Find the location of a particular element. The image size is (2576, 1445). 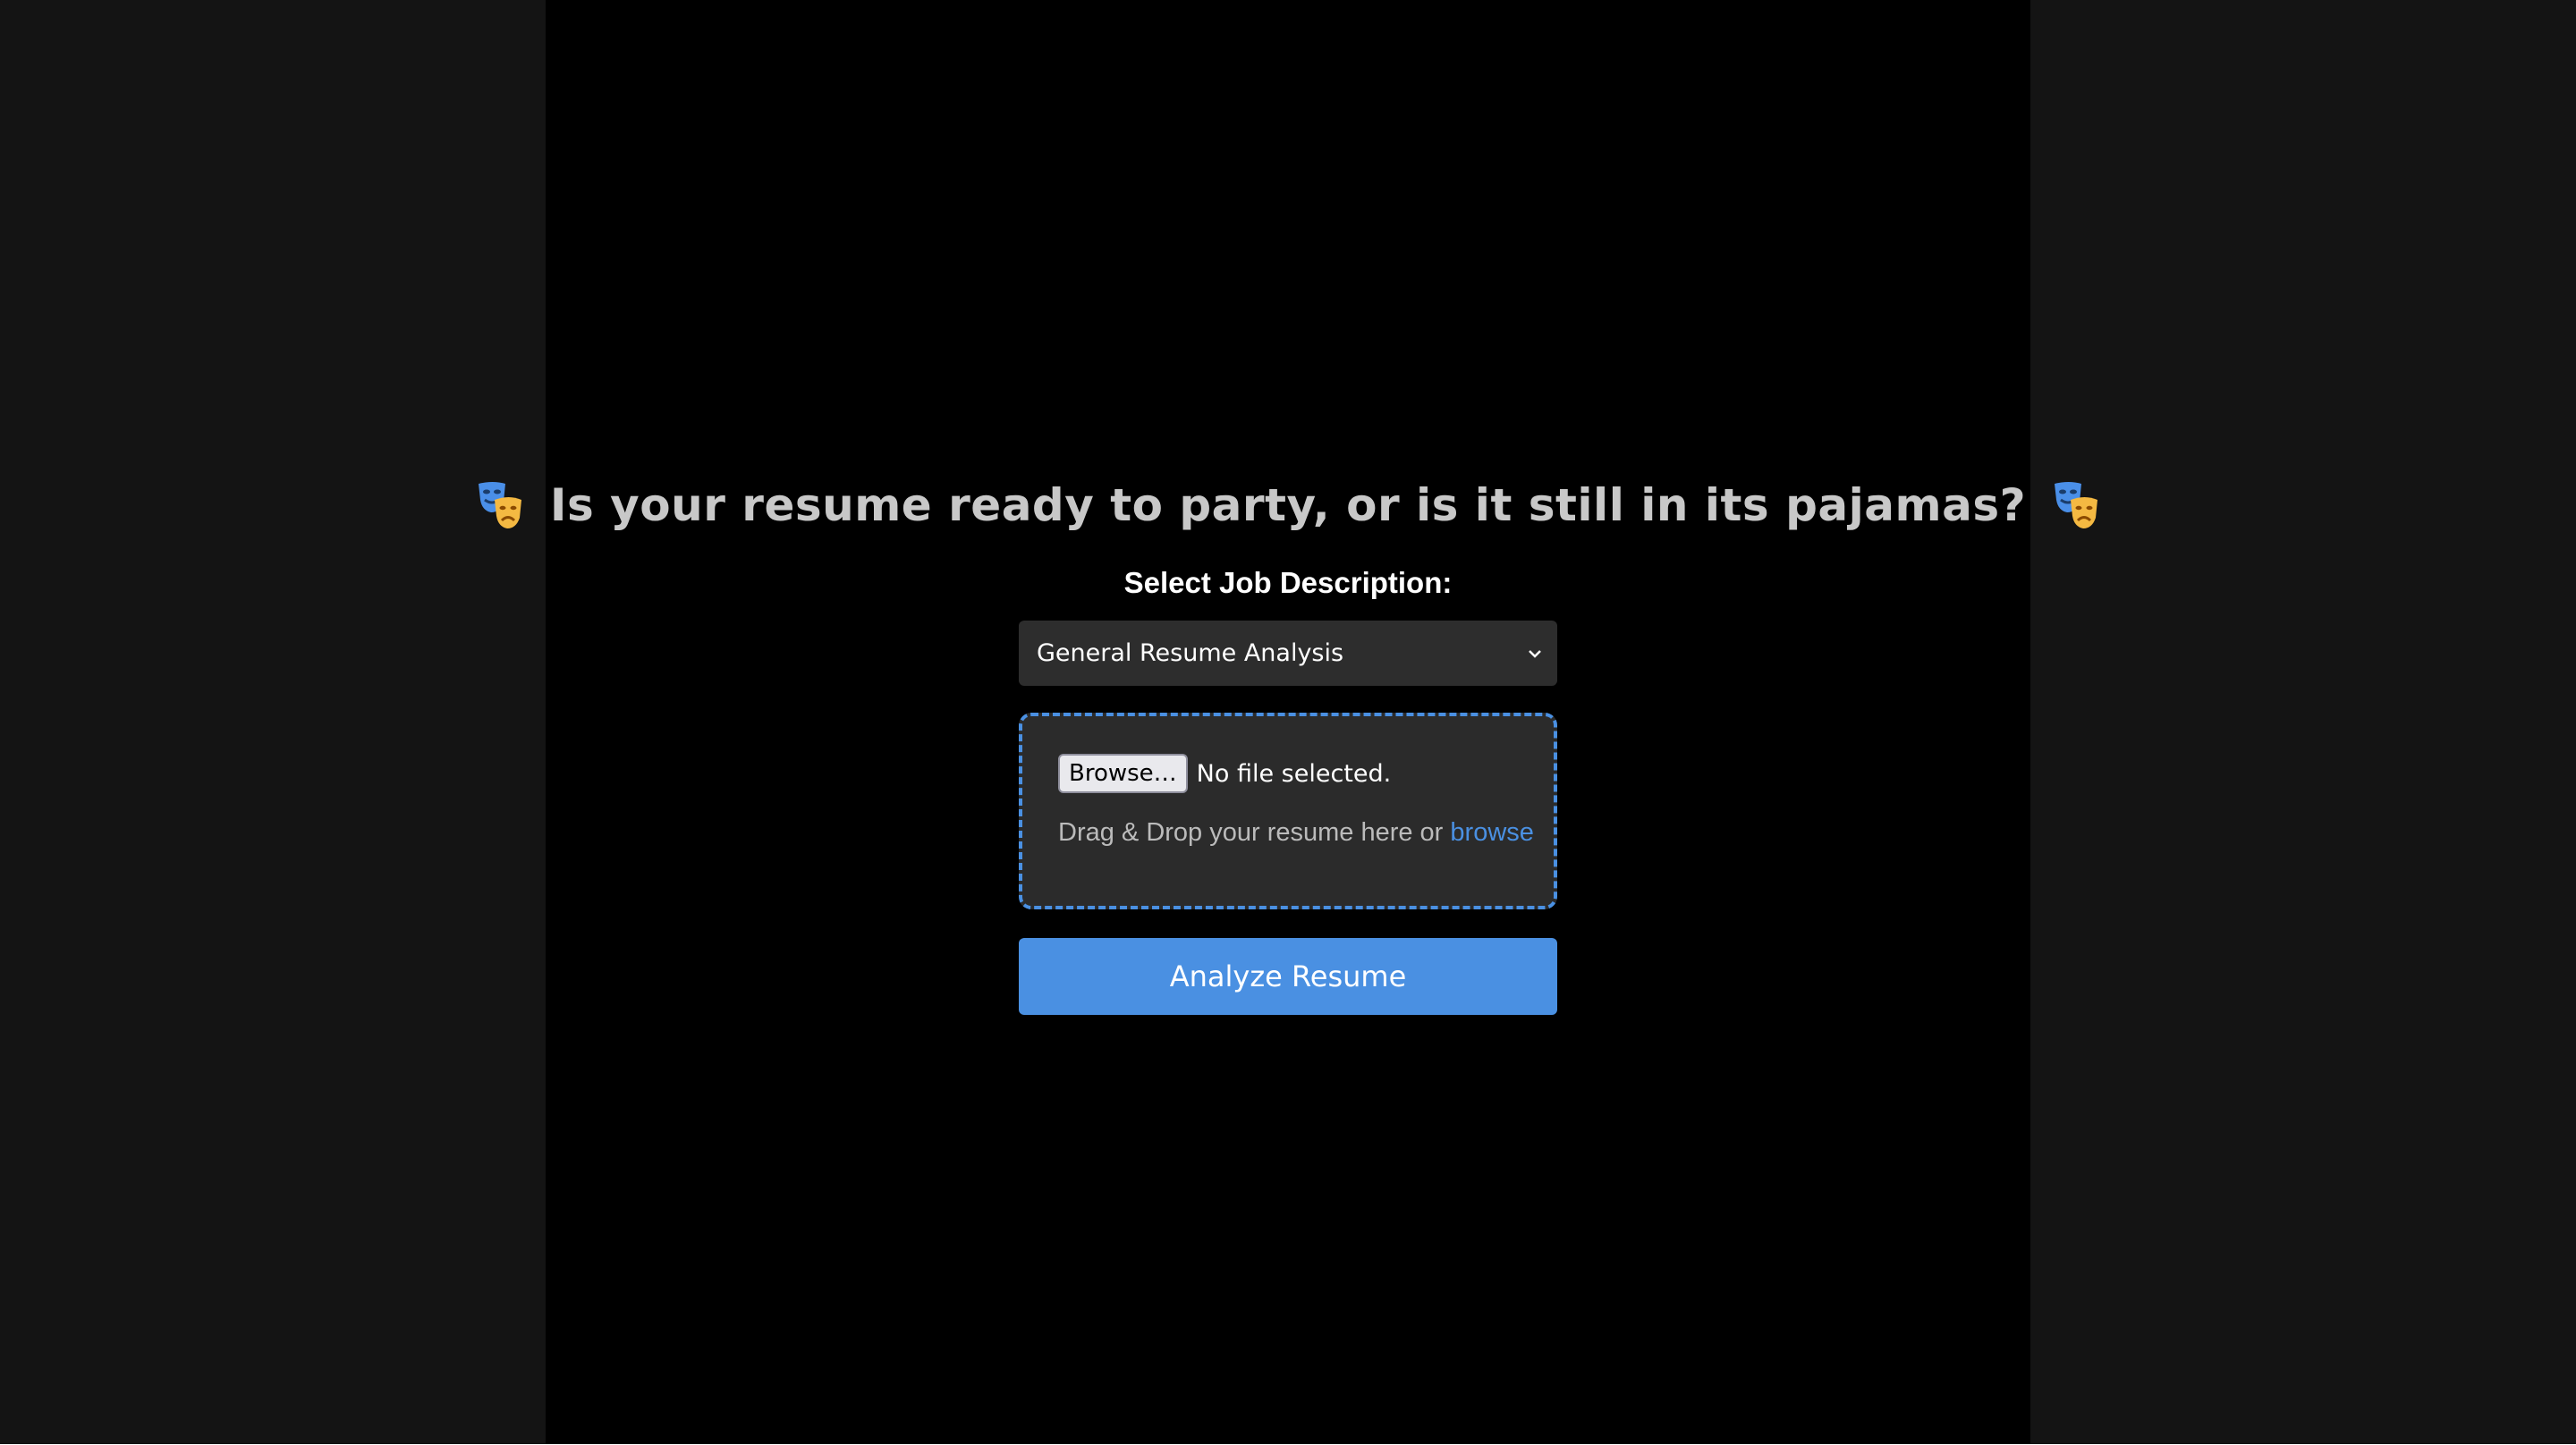

job-description-select-value: General Resume Analysis is located at coordinates (1190, 653).